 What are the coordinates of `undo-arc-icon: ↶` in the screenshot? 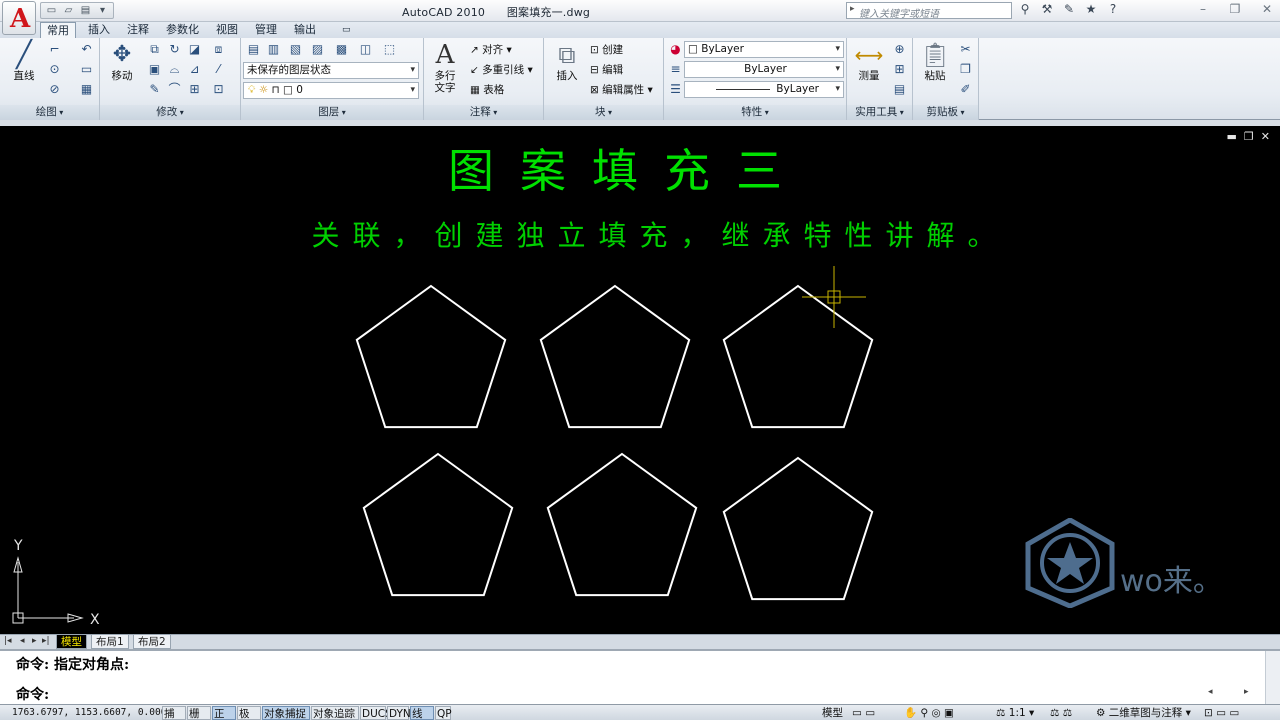 It's located at (86, 49).